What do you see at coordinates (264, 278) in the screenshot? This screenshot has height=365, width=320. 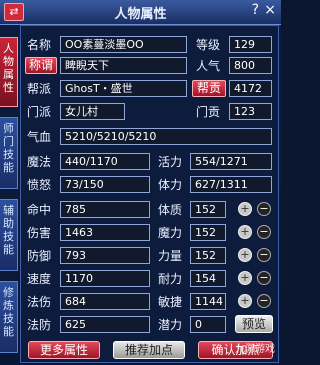 I see `endurance-minus-button: −` at bounding box center [264, 278].